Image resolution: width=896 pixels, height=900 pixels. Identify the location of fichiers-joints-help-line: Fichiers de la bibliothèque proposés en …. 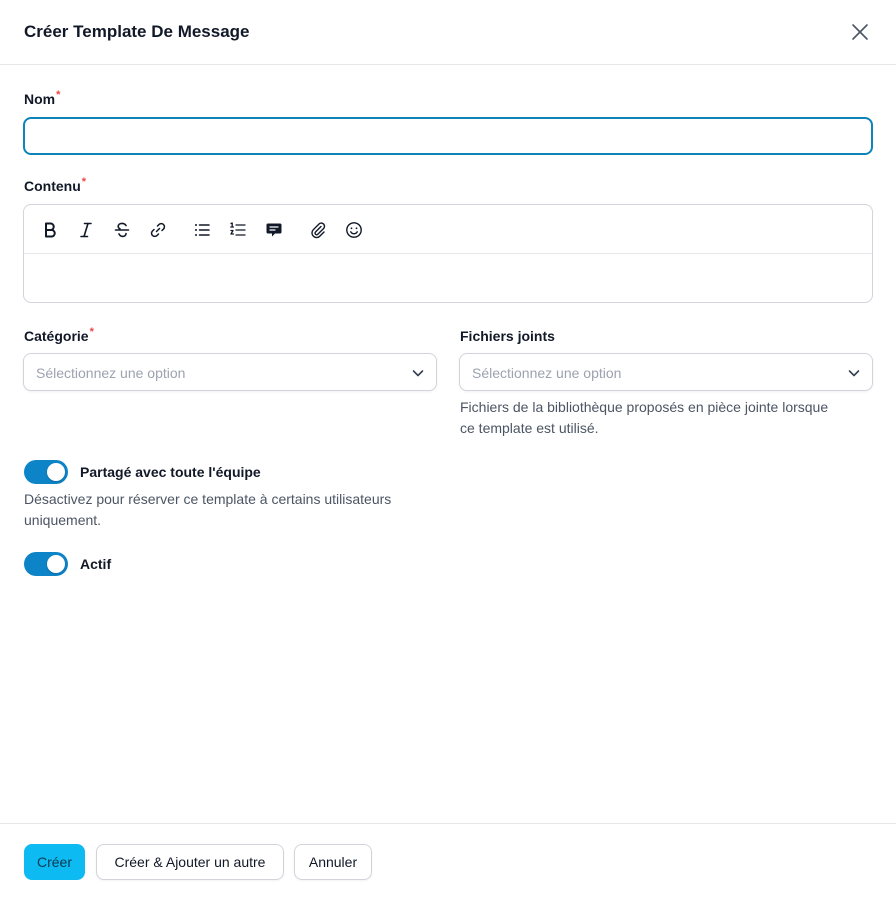
(644, 407).